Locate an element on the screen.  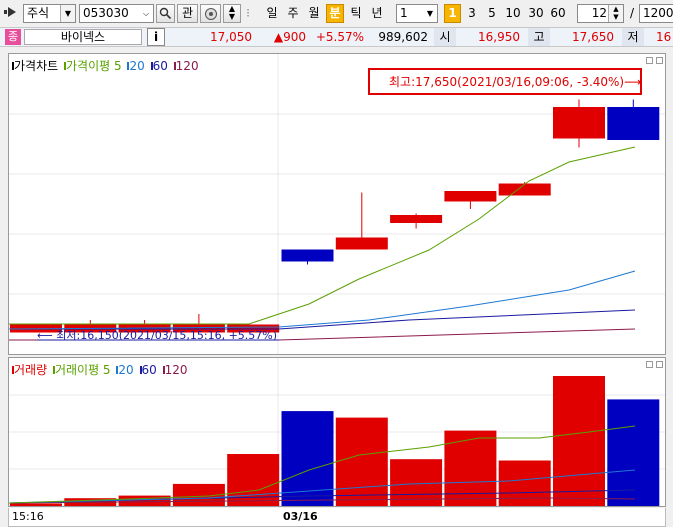
gear-icon is located at coordinates (210, 14).